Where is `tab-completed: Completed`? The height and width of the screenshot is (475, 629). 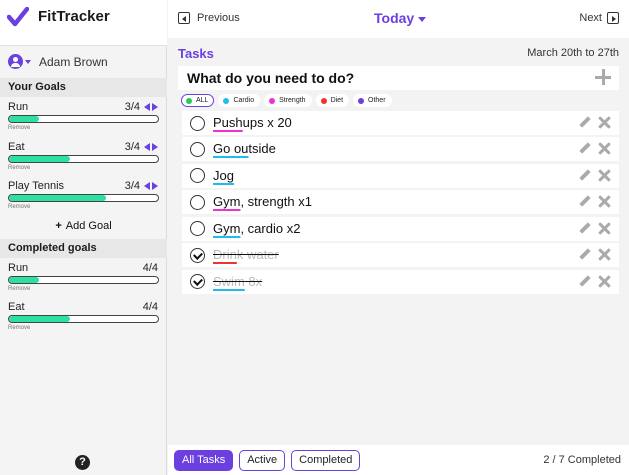 tab-completed: Completed is located at coordinates (326, 460).